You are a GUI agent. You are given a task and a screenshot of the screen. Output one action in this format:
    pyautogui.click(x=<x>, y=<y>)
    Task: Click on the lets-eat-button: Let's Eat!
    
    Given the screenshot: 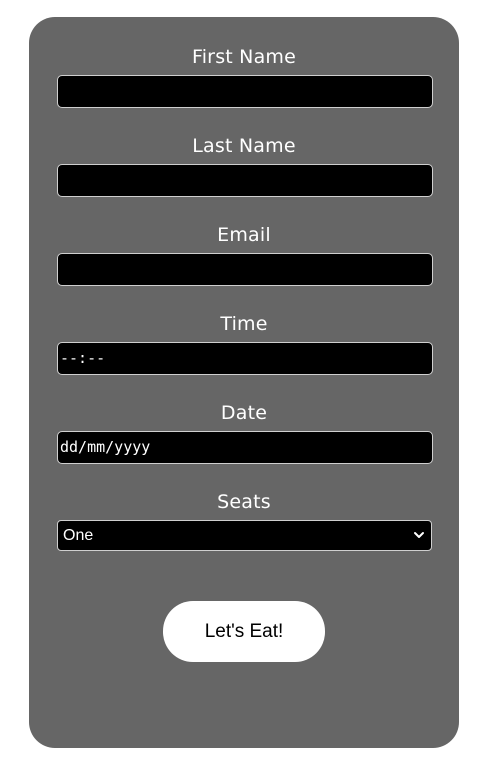 What is the action you would take?
    pyautogui.click(x=244, y=631)
    